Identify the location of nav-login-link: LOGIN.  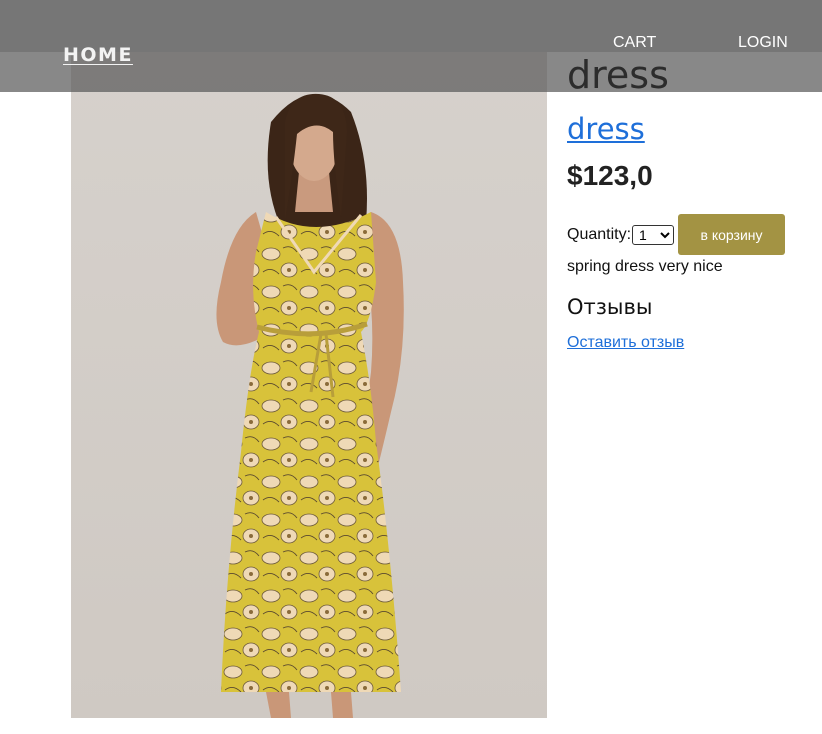
(763, 43).